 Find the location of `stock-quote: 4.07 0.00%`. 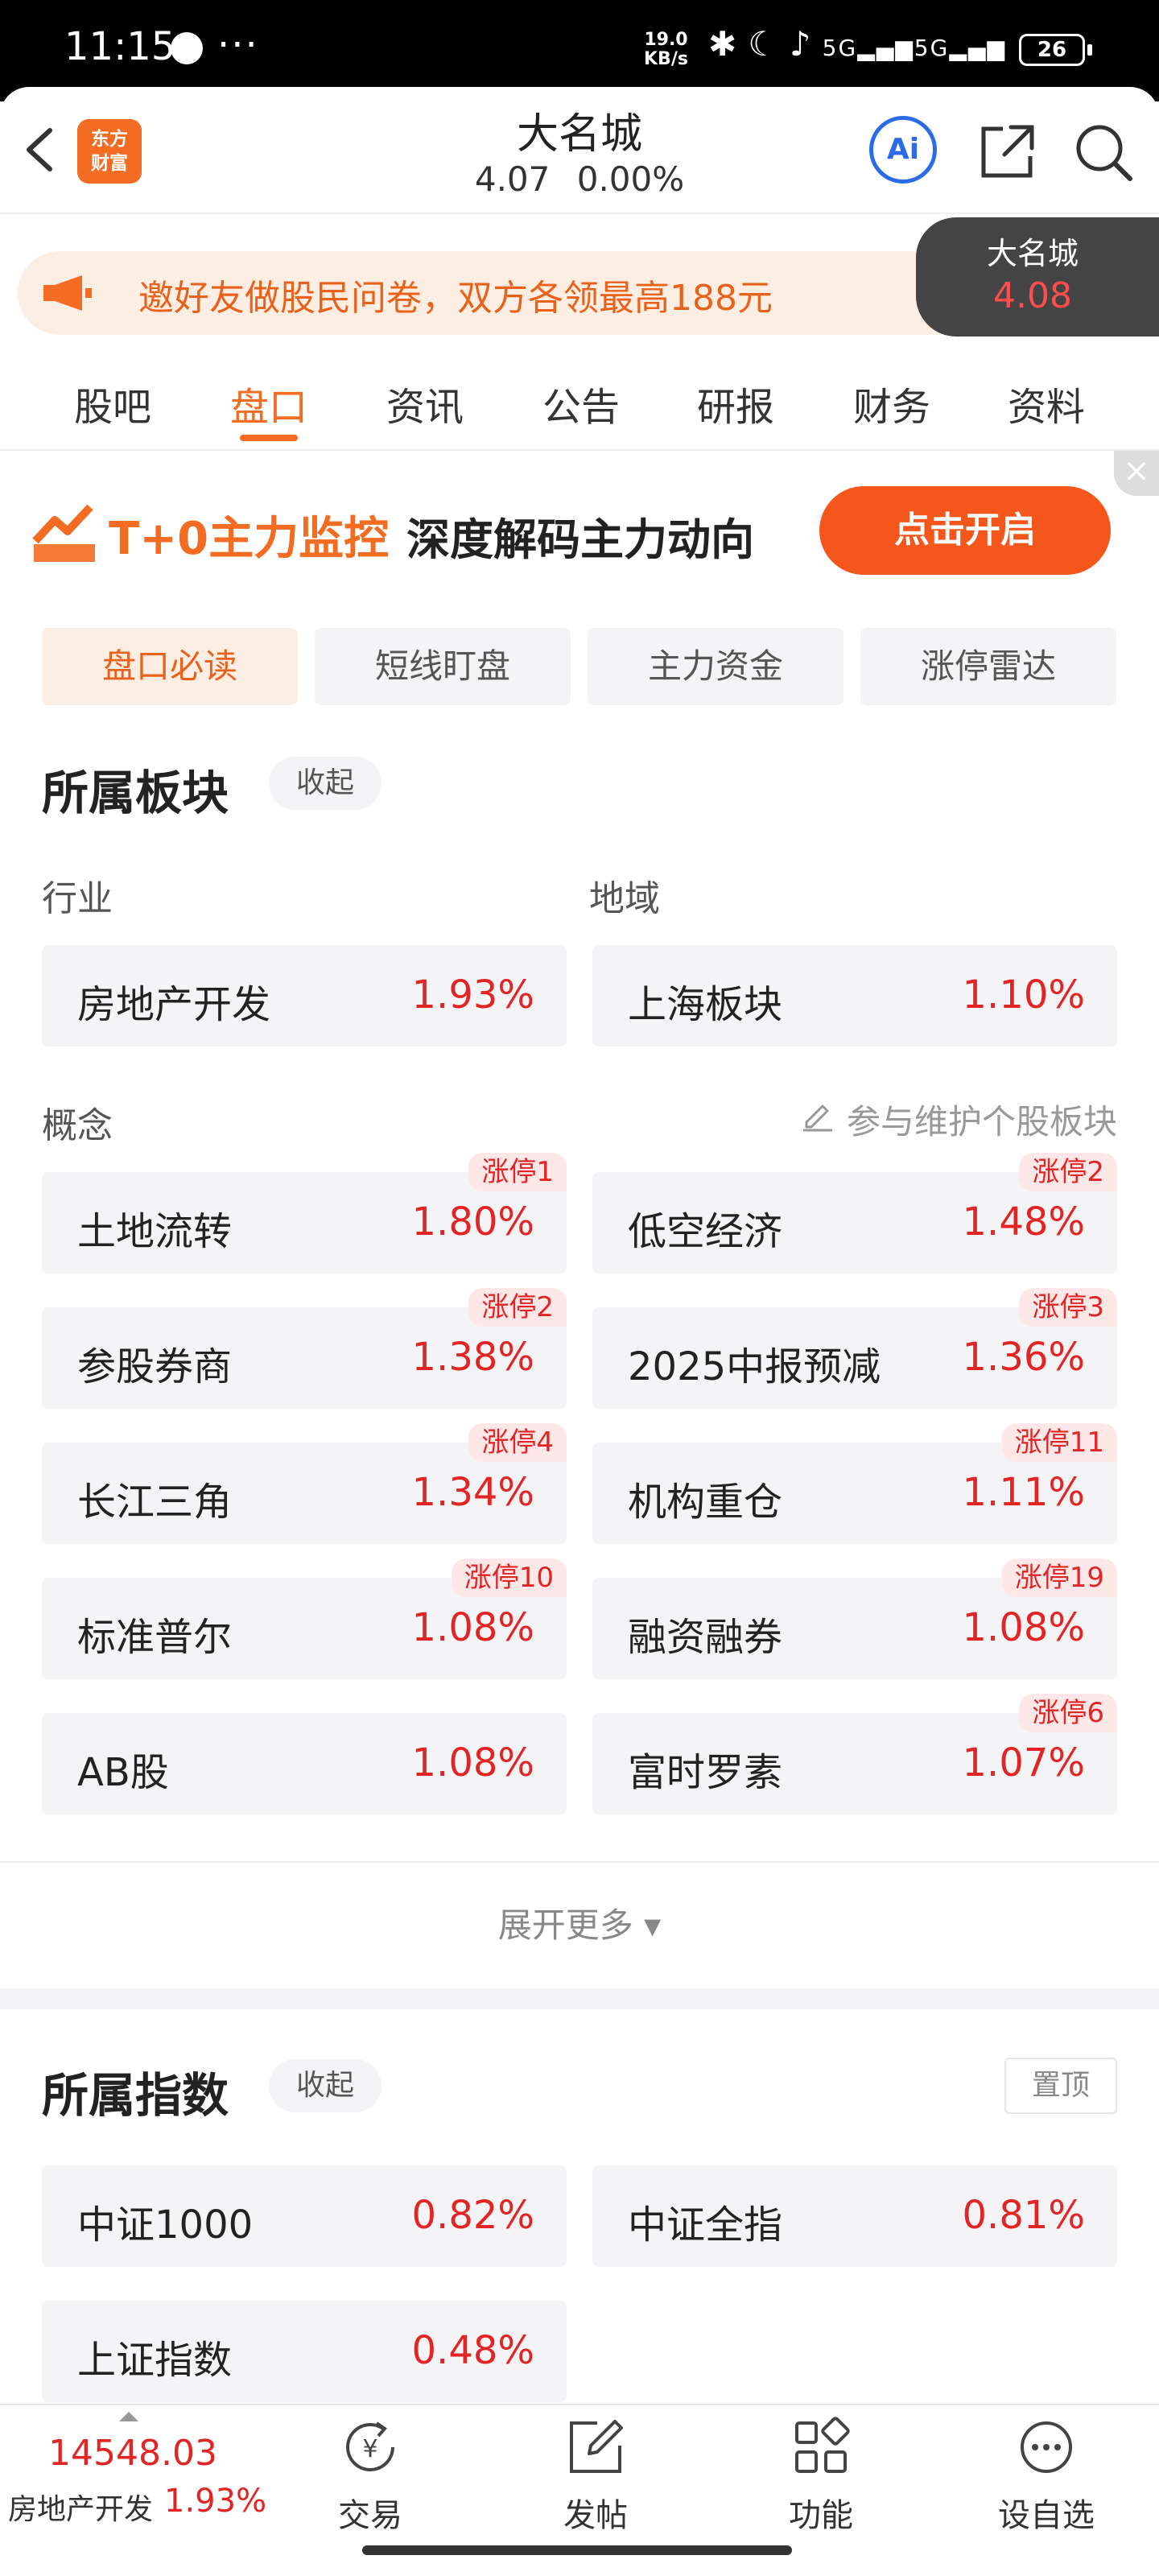

stock-quote: 4.07 0.00% is located at coordinates (579, 179).